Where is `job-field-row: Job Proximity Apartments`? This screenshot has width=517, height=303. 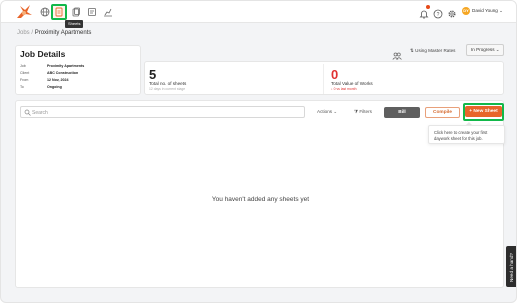
job-field-row: Job Proximity Apartments is located at coordinates (52, 66).